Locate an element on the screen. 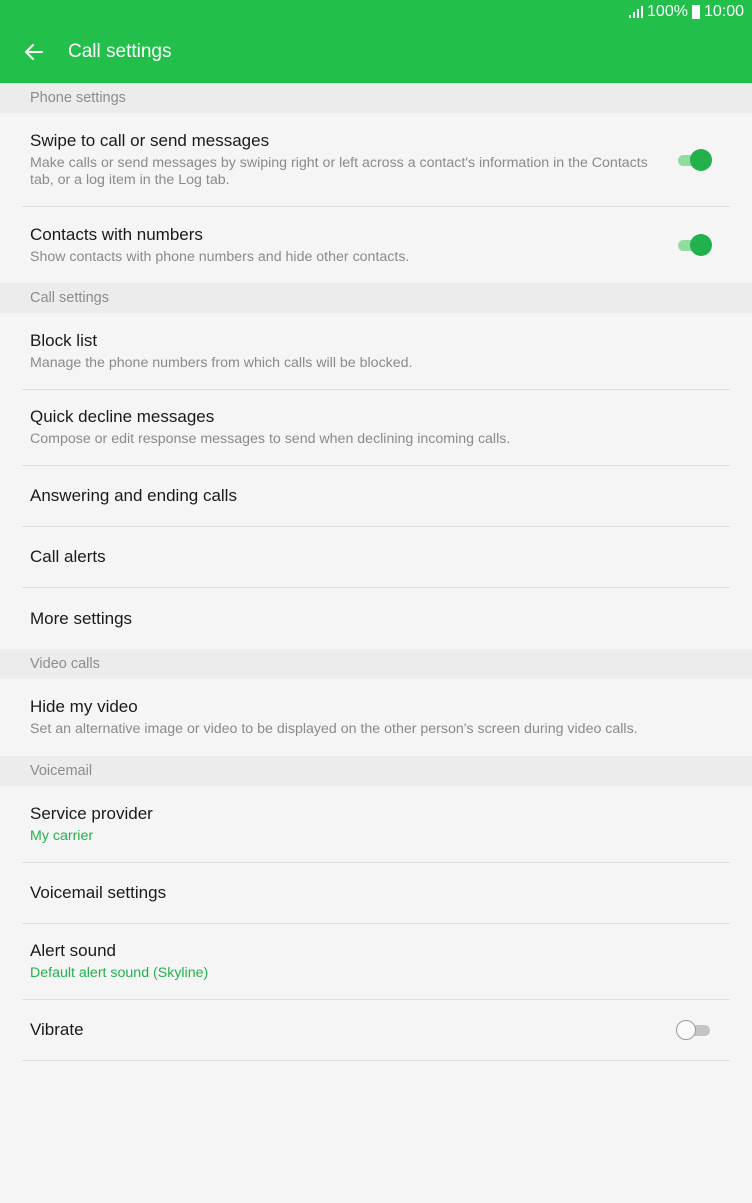 This screenshot has width=752, height=1203. setting-answering-and-ending-calls: Answering and ending calls is located at coordinates (376, 496).